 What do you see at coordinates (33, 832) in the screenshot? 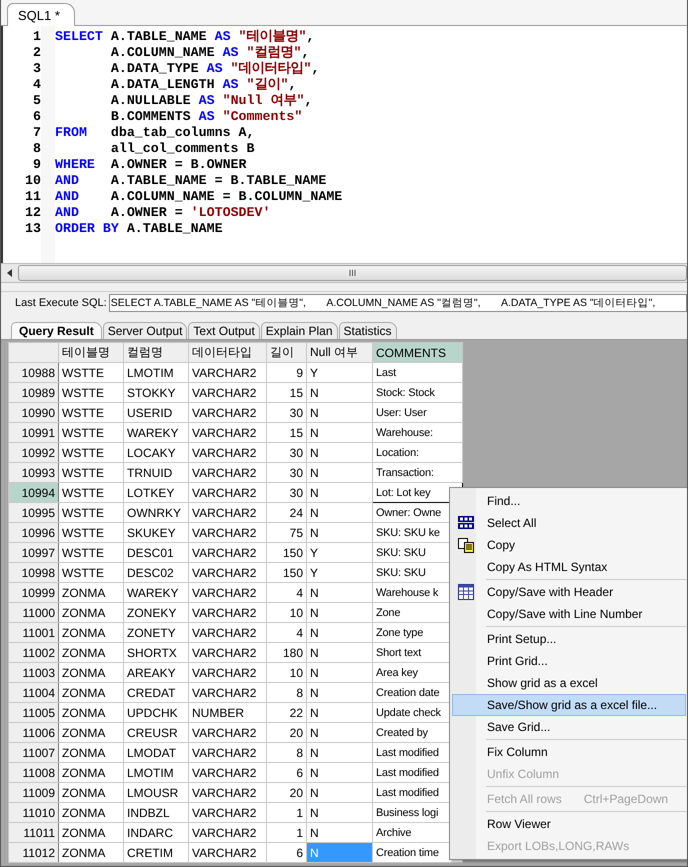
I see `row-header: 11011` at bounding box center [33, 832].